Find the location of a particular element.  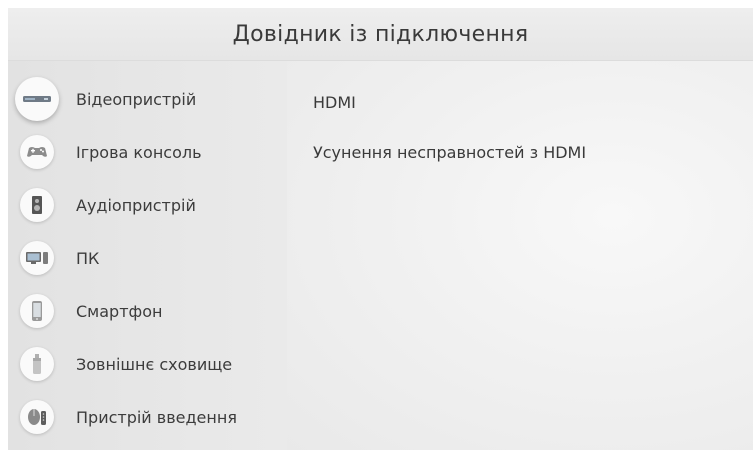

sidebar-item-video-device: Відеопристрій is located at coordinates (148, 99).